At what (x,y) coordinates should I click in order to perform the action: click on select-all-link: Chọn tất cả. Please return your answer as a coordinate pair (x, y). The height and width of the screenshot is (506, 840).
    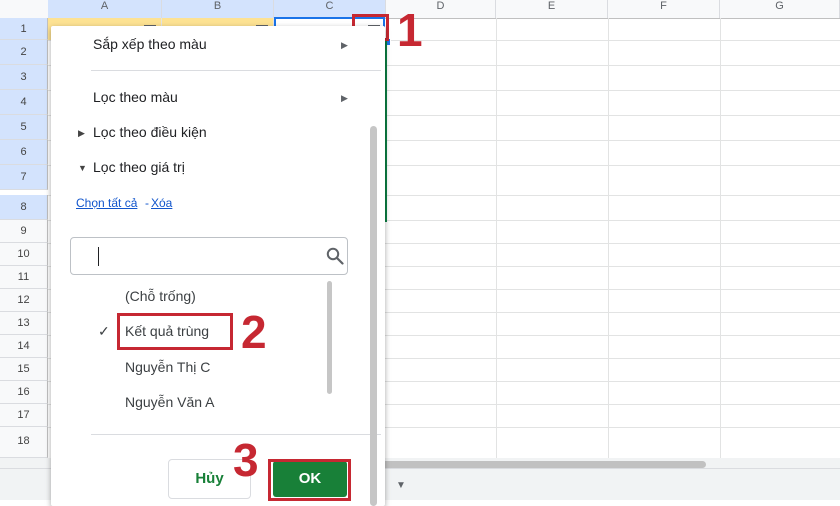
    Looking at the image, I should click on (106, 203).